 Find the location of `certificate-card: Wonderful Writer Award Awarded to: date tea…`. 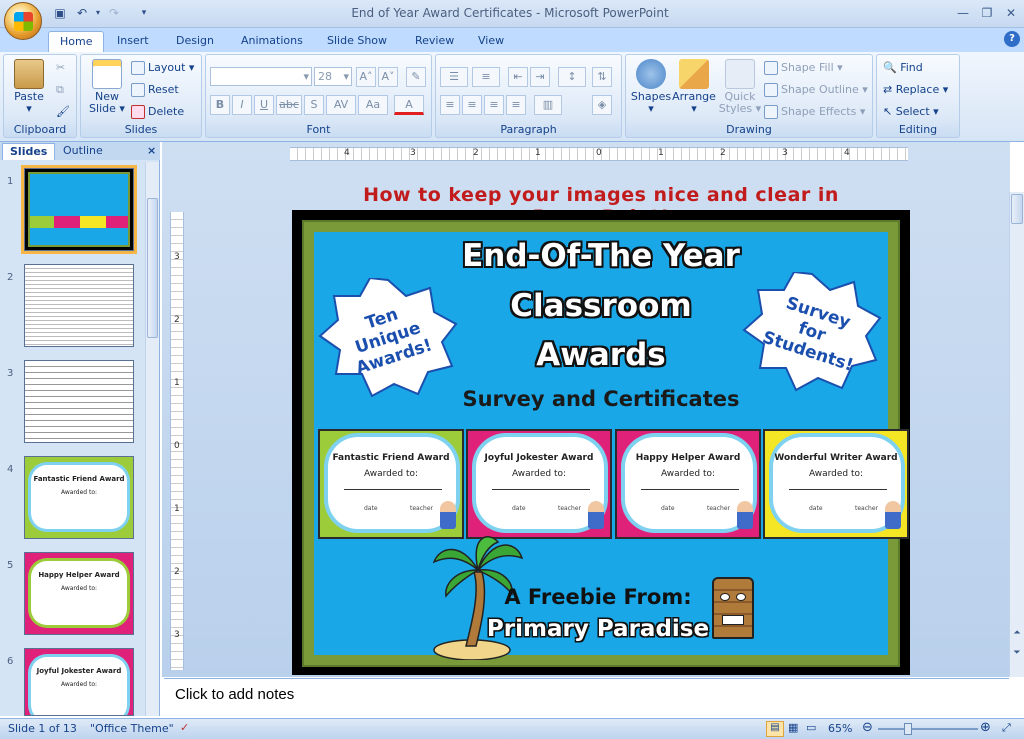

certificate-card: Wonderful Writer Award Awarded to: date tea… is located at coordinates (836, 484).